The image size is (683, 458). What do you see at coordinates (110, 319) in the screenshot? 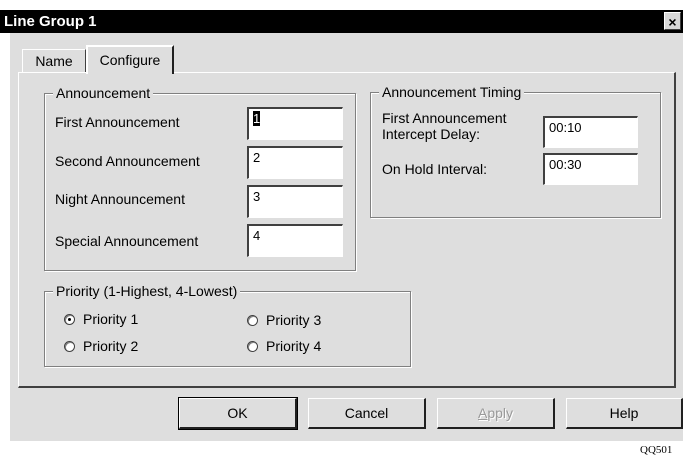
I see `priority-1-label: Priority 1` at bounding box center [110, 319].